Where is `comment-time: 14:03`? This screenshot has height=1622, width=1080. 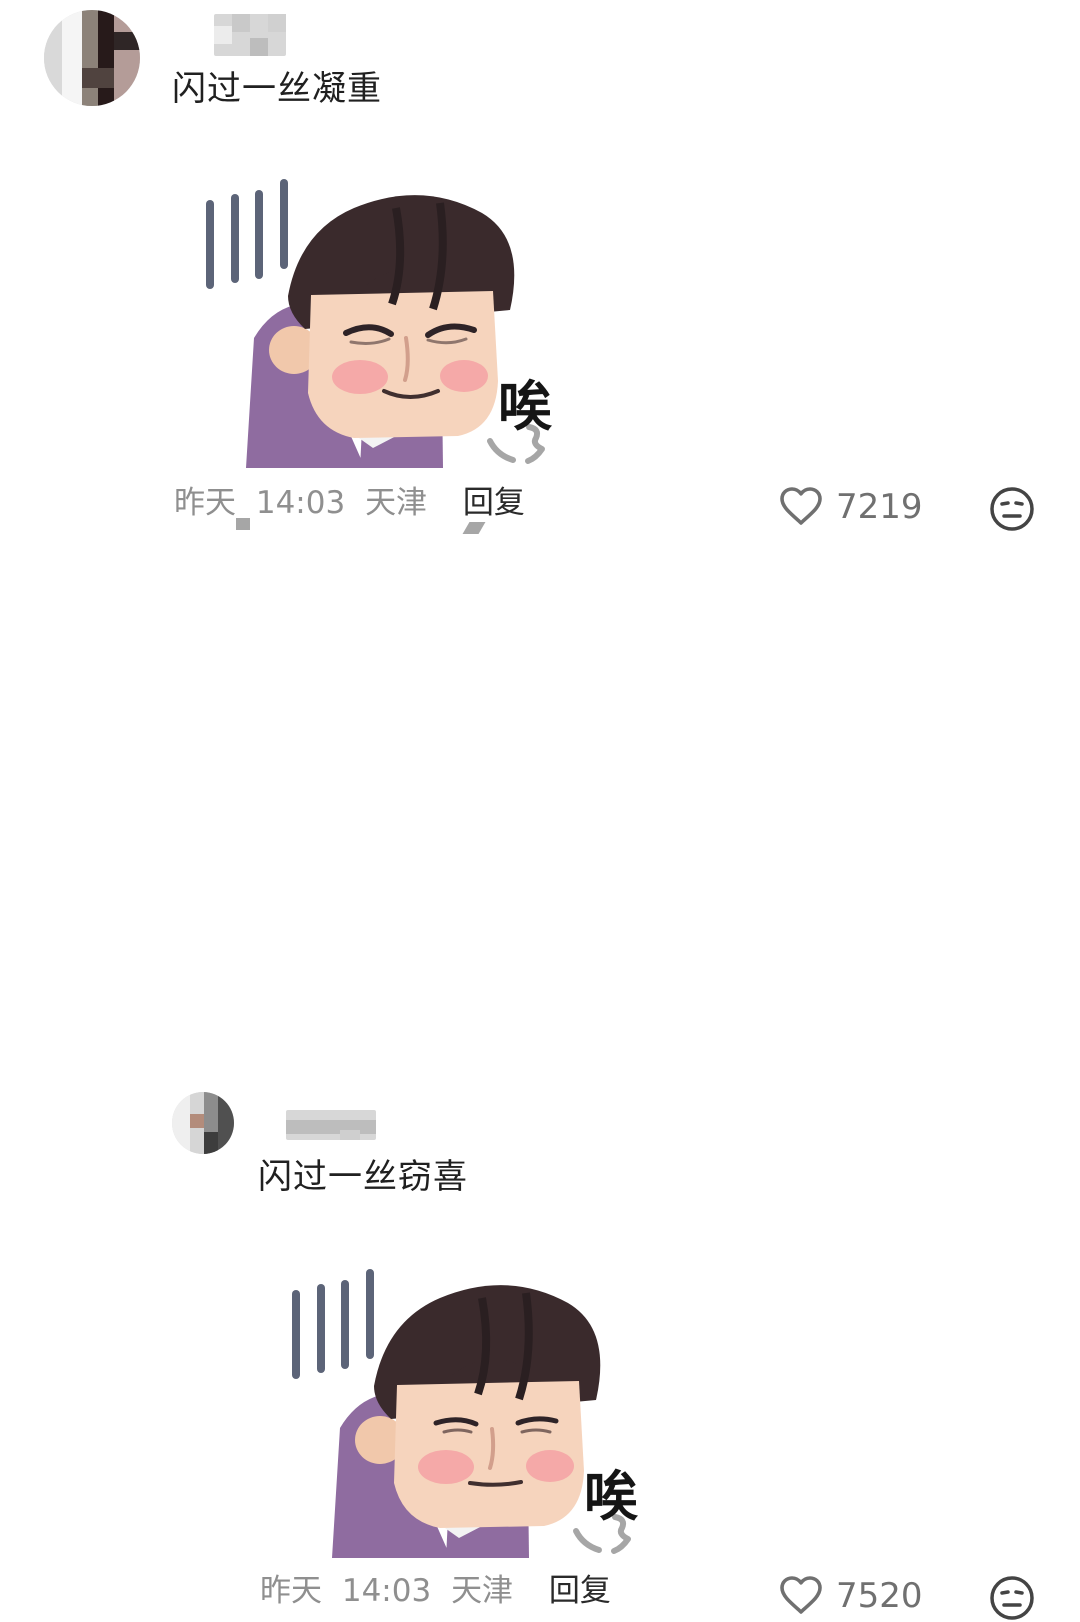
comment-time: 14:03 is located at coordinates (300, 503).